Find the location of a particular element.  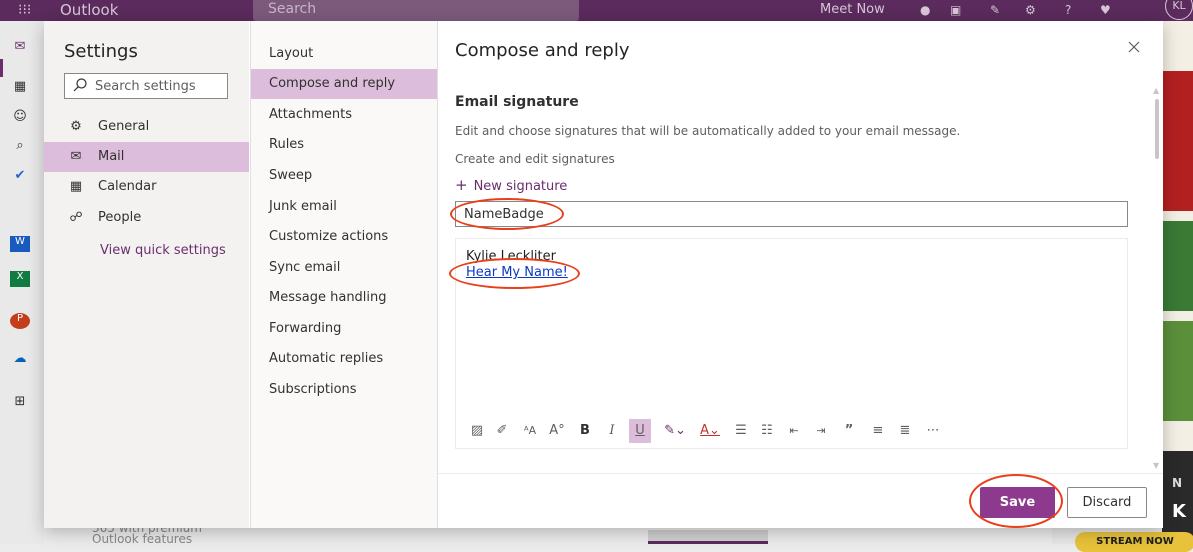

bold-icon: B is located at coordinates (585, 431).